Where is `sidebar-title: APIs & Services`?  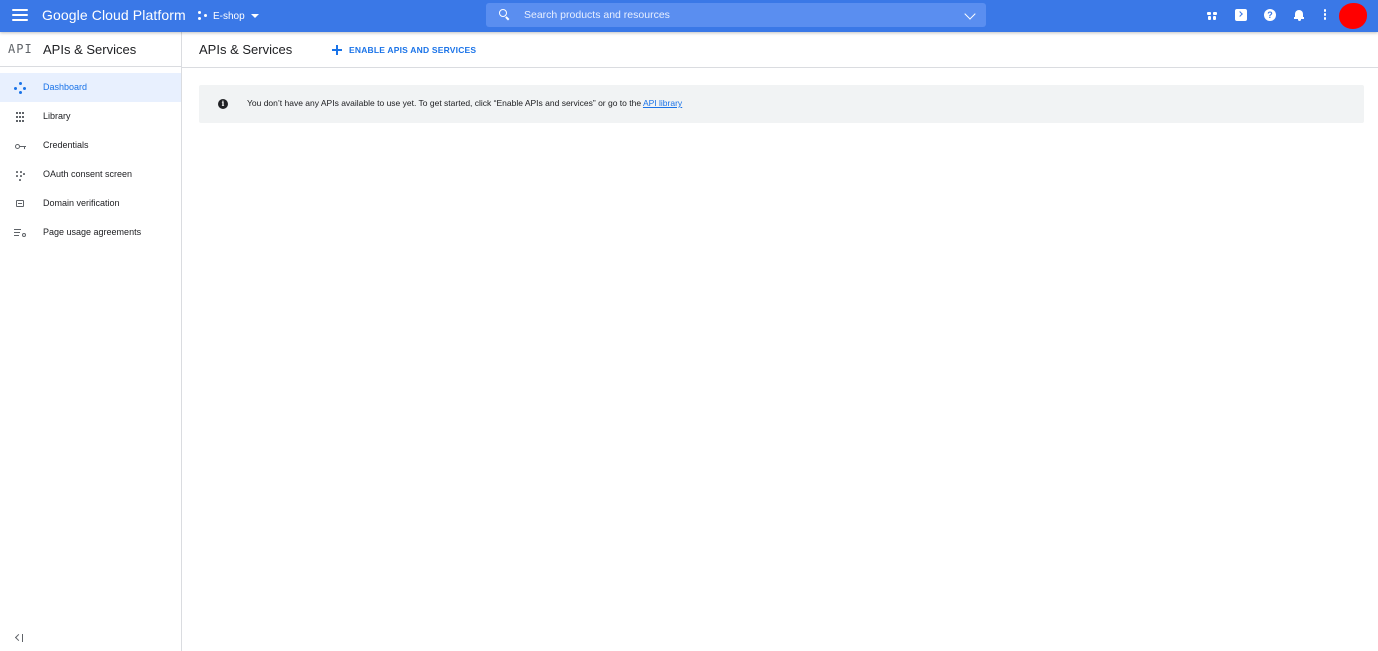
sidebar-title: APIs & Services is located at coordinates (90, 49).